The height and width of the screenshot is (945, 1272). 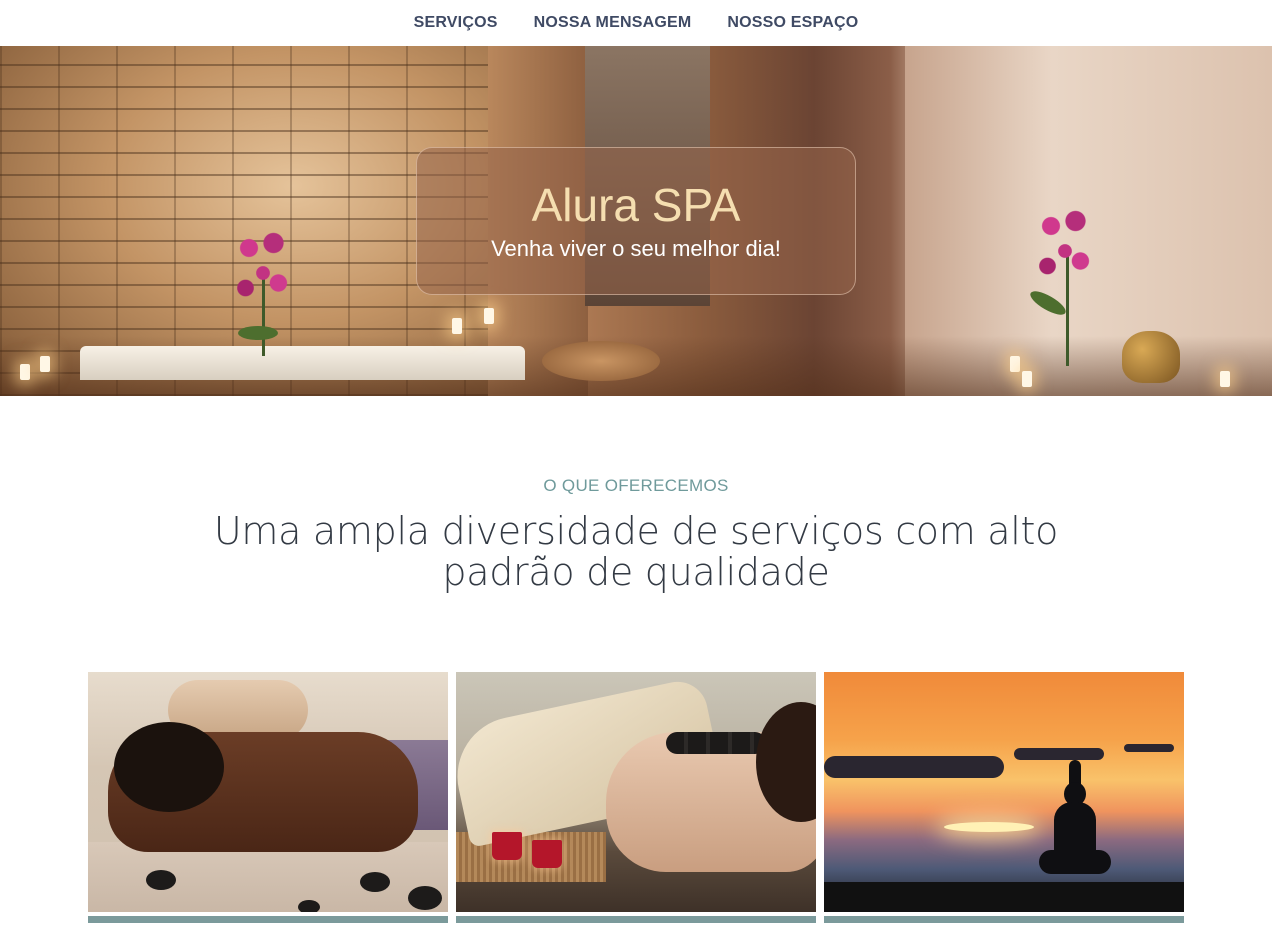 What do you see at coordinates (636, 792) in the screenshot?
I see `hot-stone-photo` at bounding box center [636, 792].